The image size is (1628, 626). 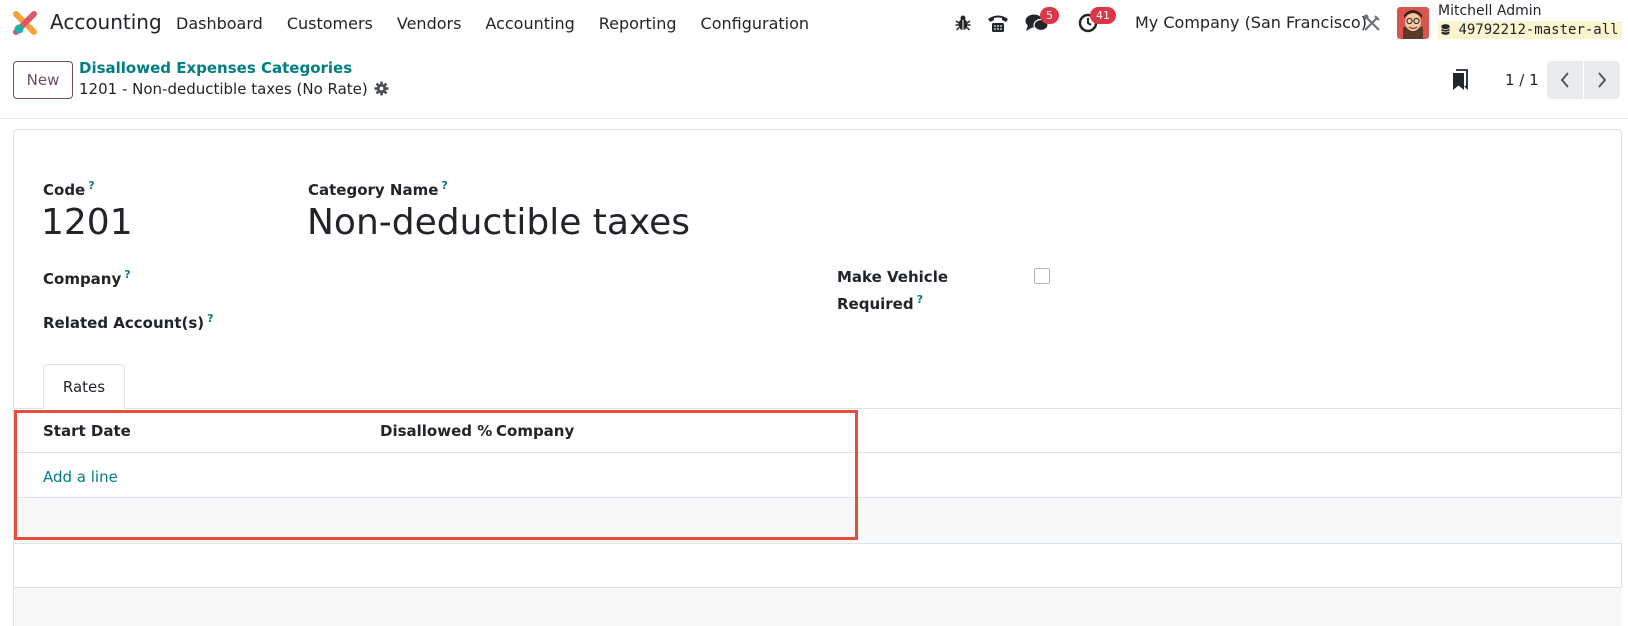 I want to click on bug-icon, so click(x=963, y=23).